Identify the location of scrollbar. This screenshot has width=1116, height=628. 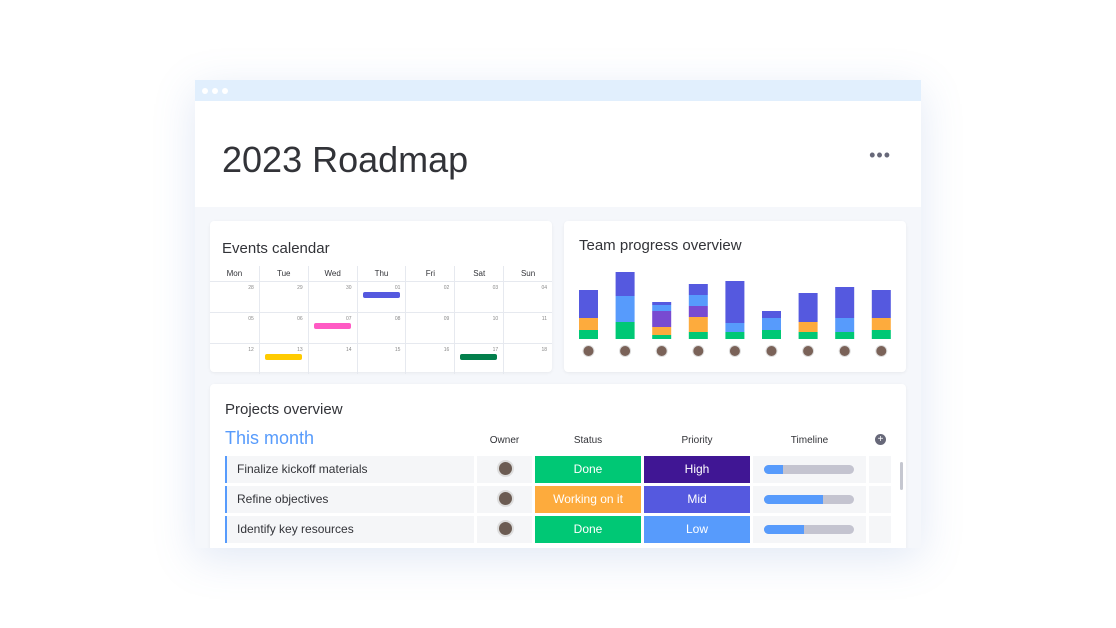
(901, 476).